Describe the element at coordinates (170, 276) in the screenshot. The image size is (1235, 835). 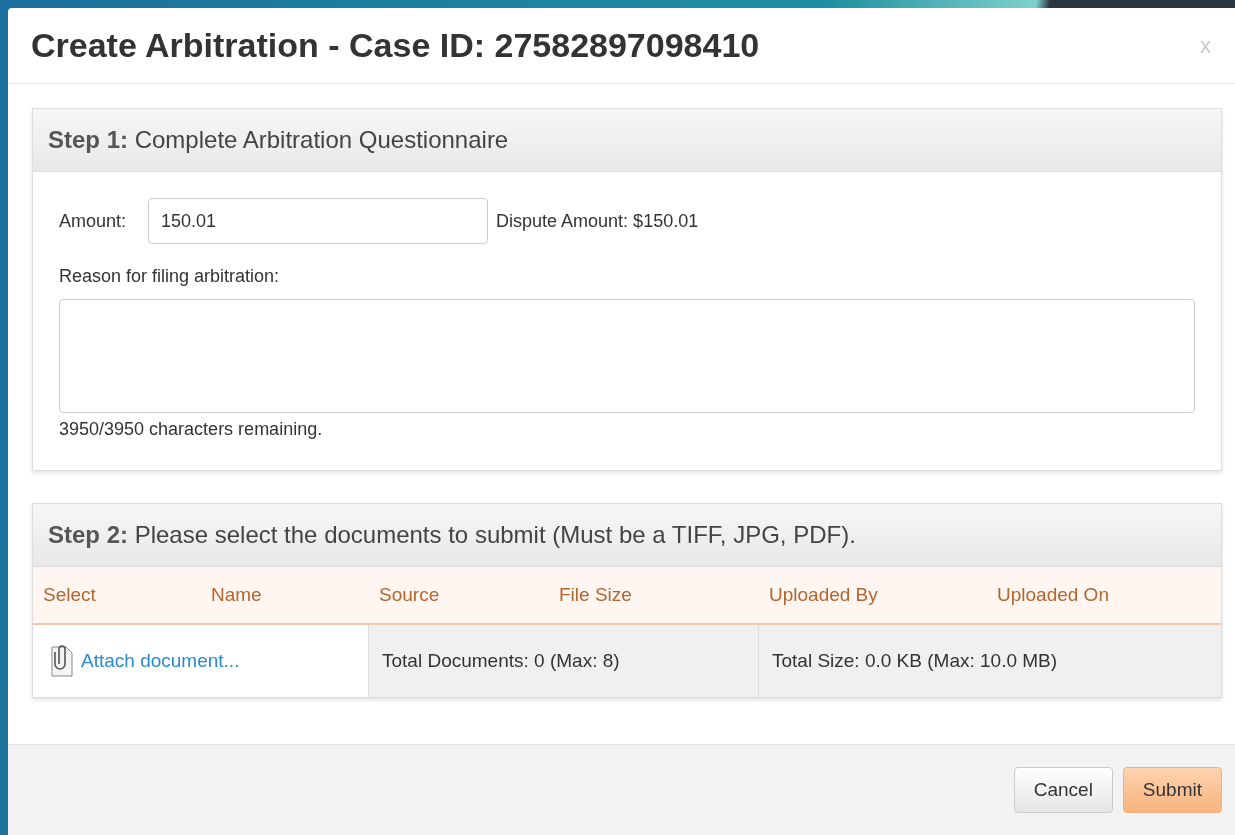
I see `field-label: Reason for filing arbitration:` at that location.